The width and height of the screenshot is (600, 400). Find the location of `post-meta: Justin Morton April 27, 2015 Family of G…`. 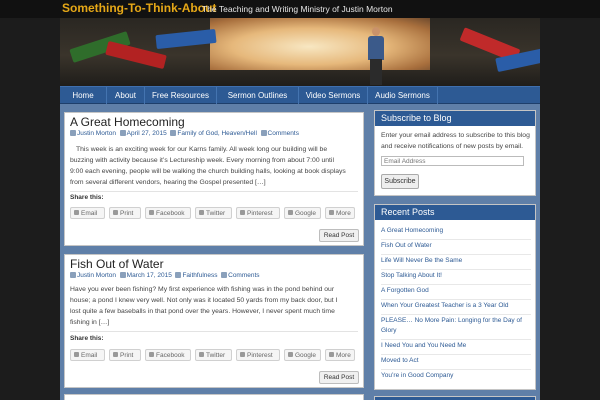

post-meta: Justin Morton April 27, 2015 Family of G… is located at coordinates (184, 133).